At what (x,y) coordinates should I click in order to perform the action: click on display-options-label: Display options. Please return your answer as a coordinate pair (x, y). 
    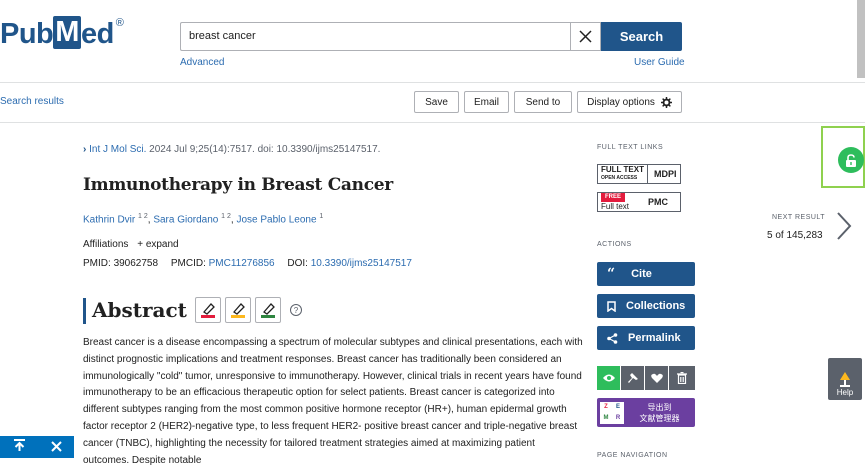
    Looking at the image, I should click on (621, 102).